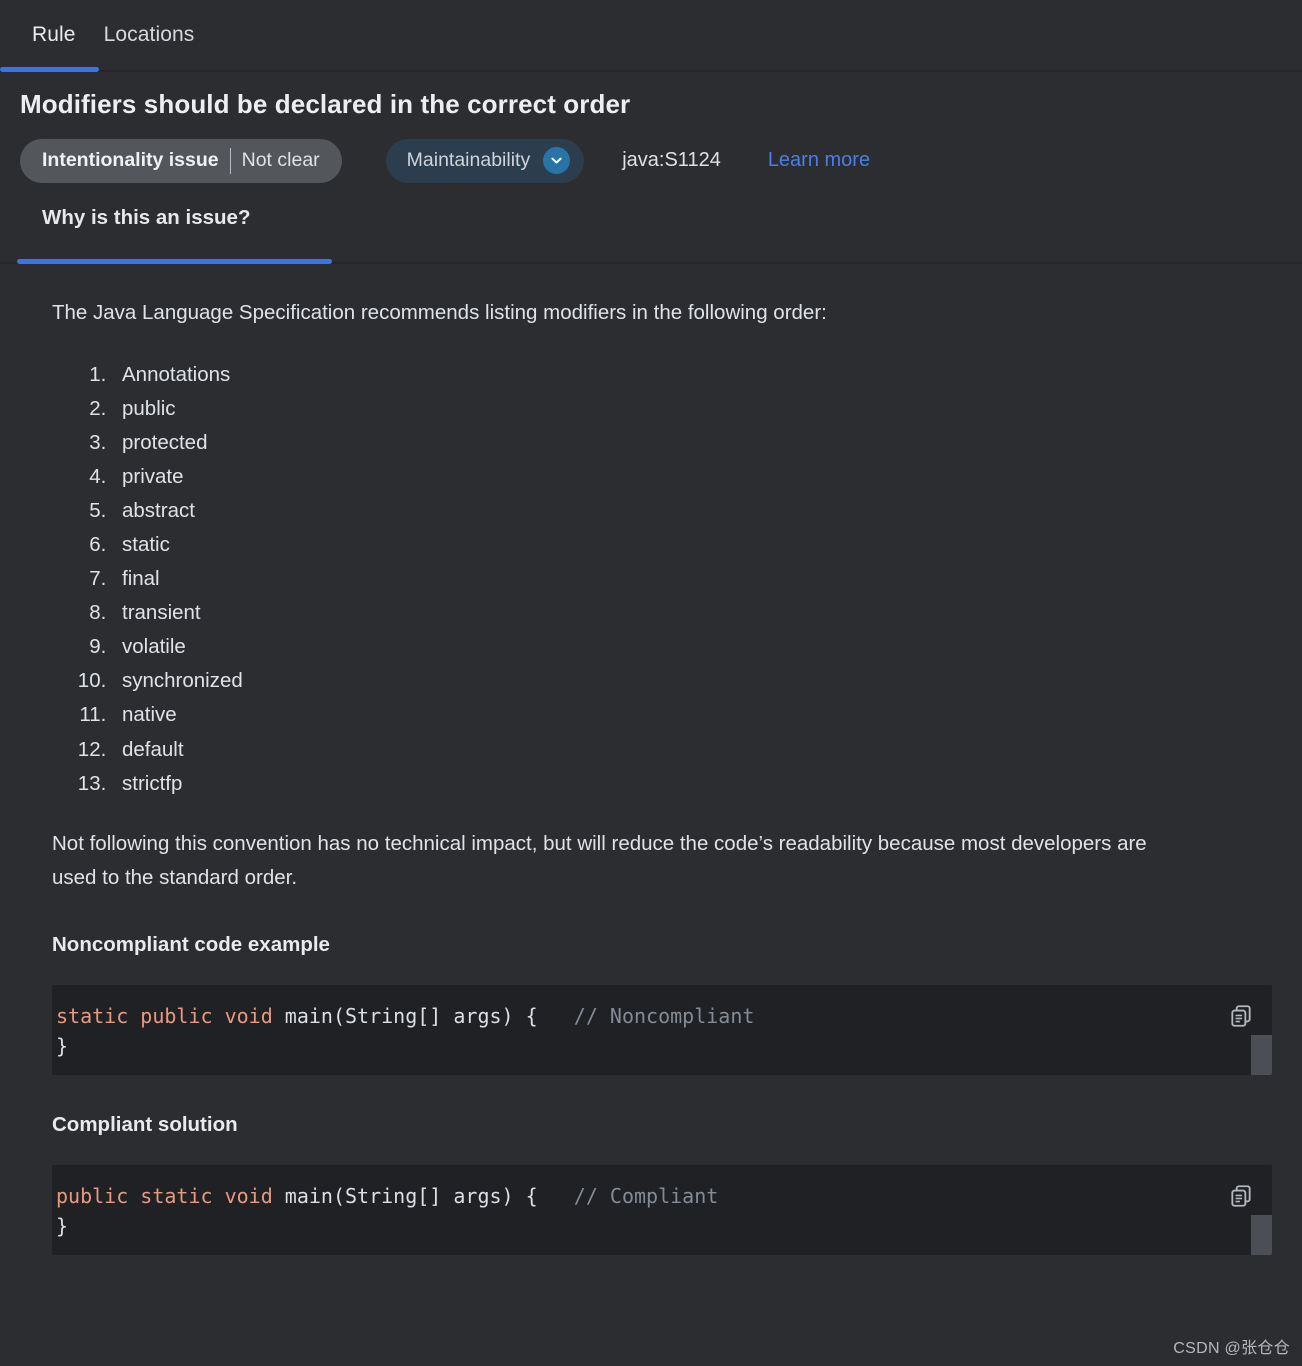 This screenshot has width=1302, height=1366. Describe the element at coordinates (692, 750) in the screenshot. I see `list-item: default` at that location.